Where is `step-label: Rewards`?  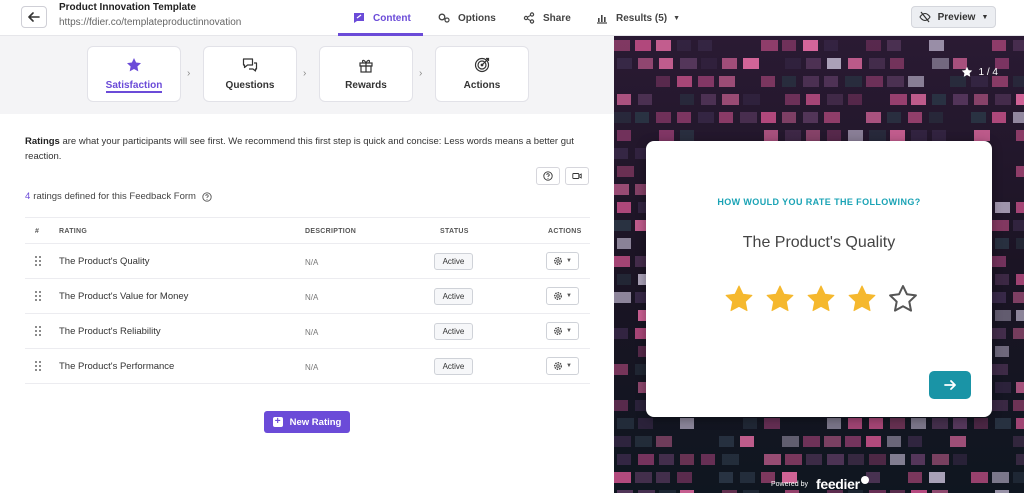
step-label: Rewards is located at coordinates (366, 85).